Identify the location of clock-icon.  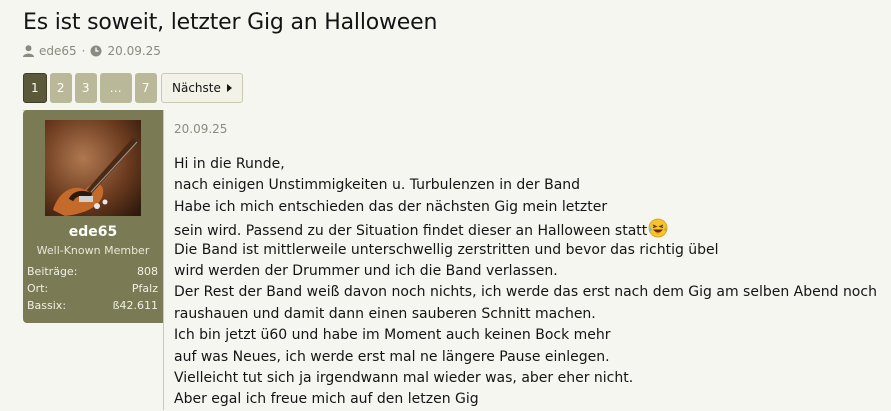
(96, 51).